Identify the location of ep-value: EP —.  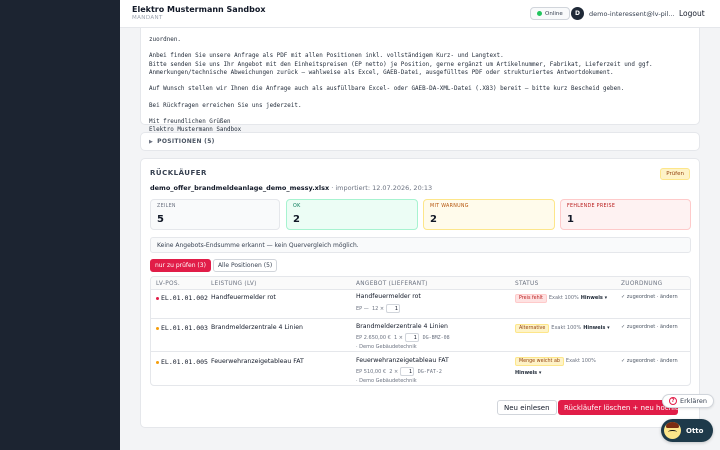
(362, 309).